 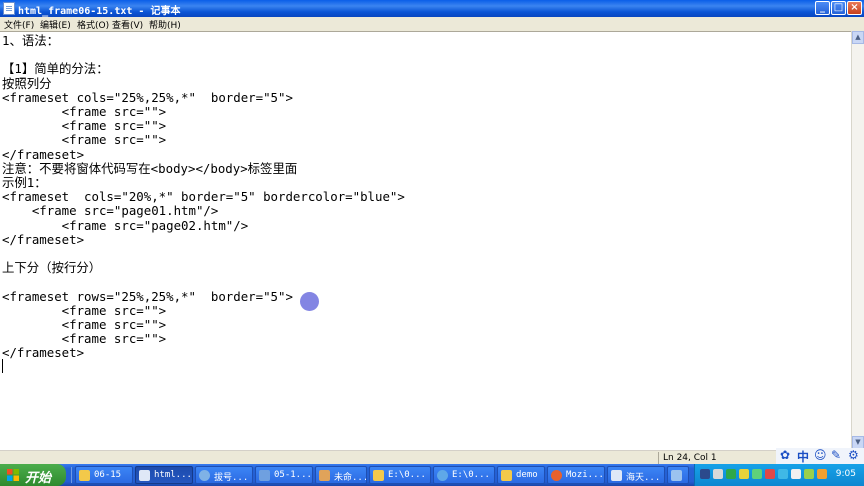 What do you see at coordinates (2, 366) in the screenshot?
I see `text-caret` at bounding box center [2, 366].